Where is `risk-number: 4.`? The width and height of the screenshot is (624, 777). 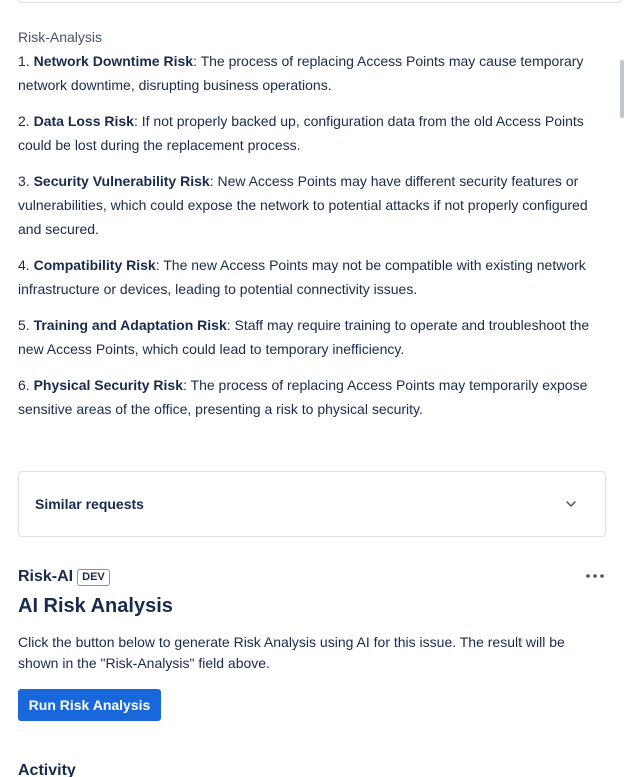
risk-number: 4. is located at coordinates (24, 265).